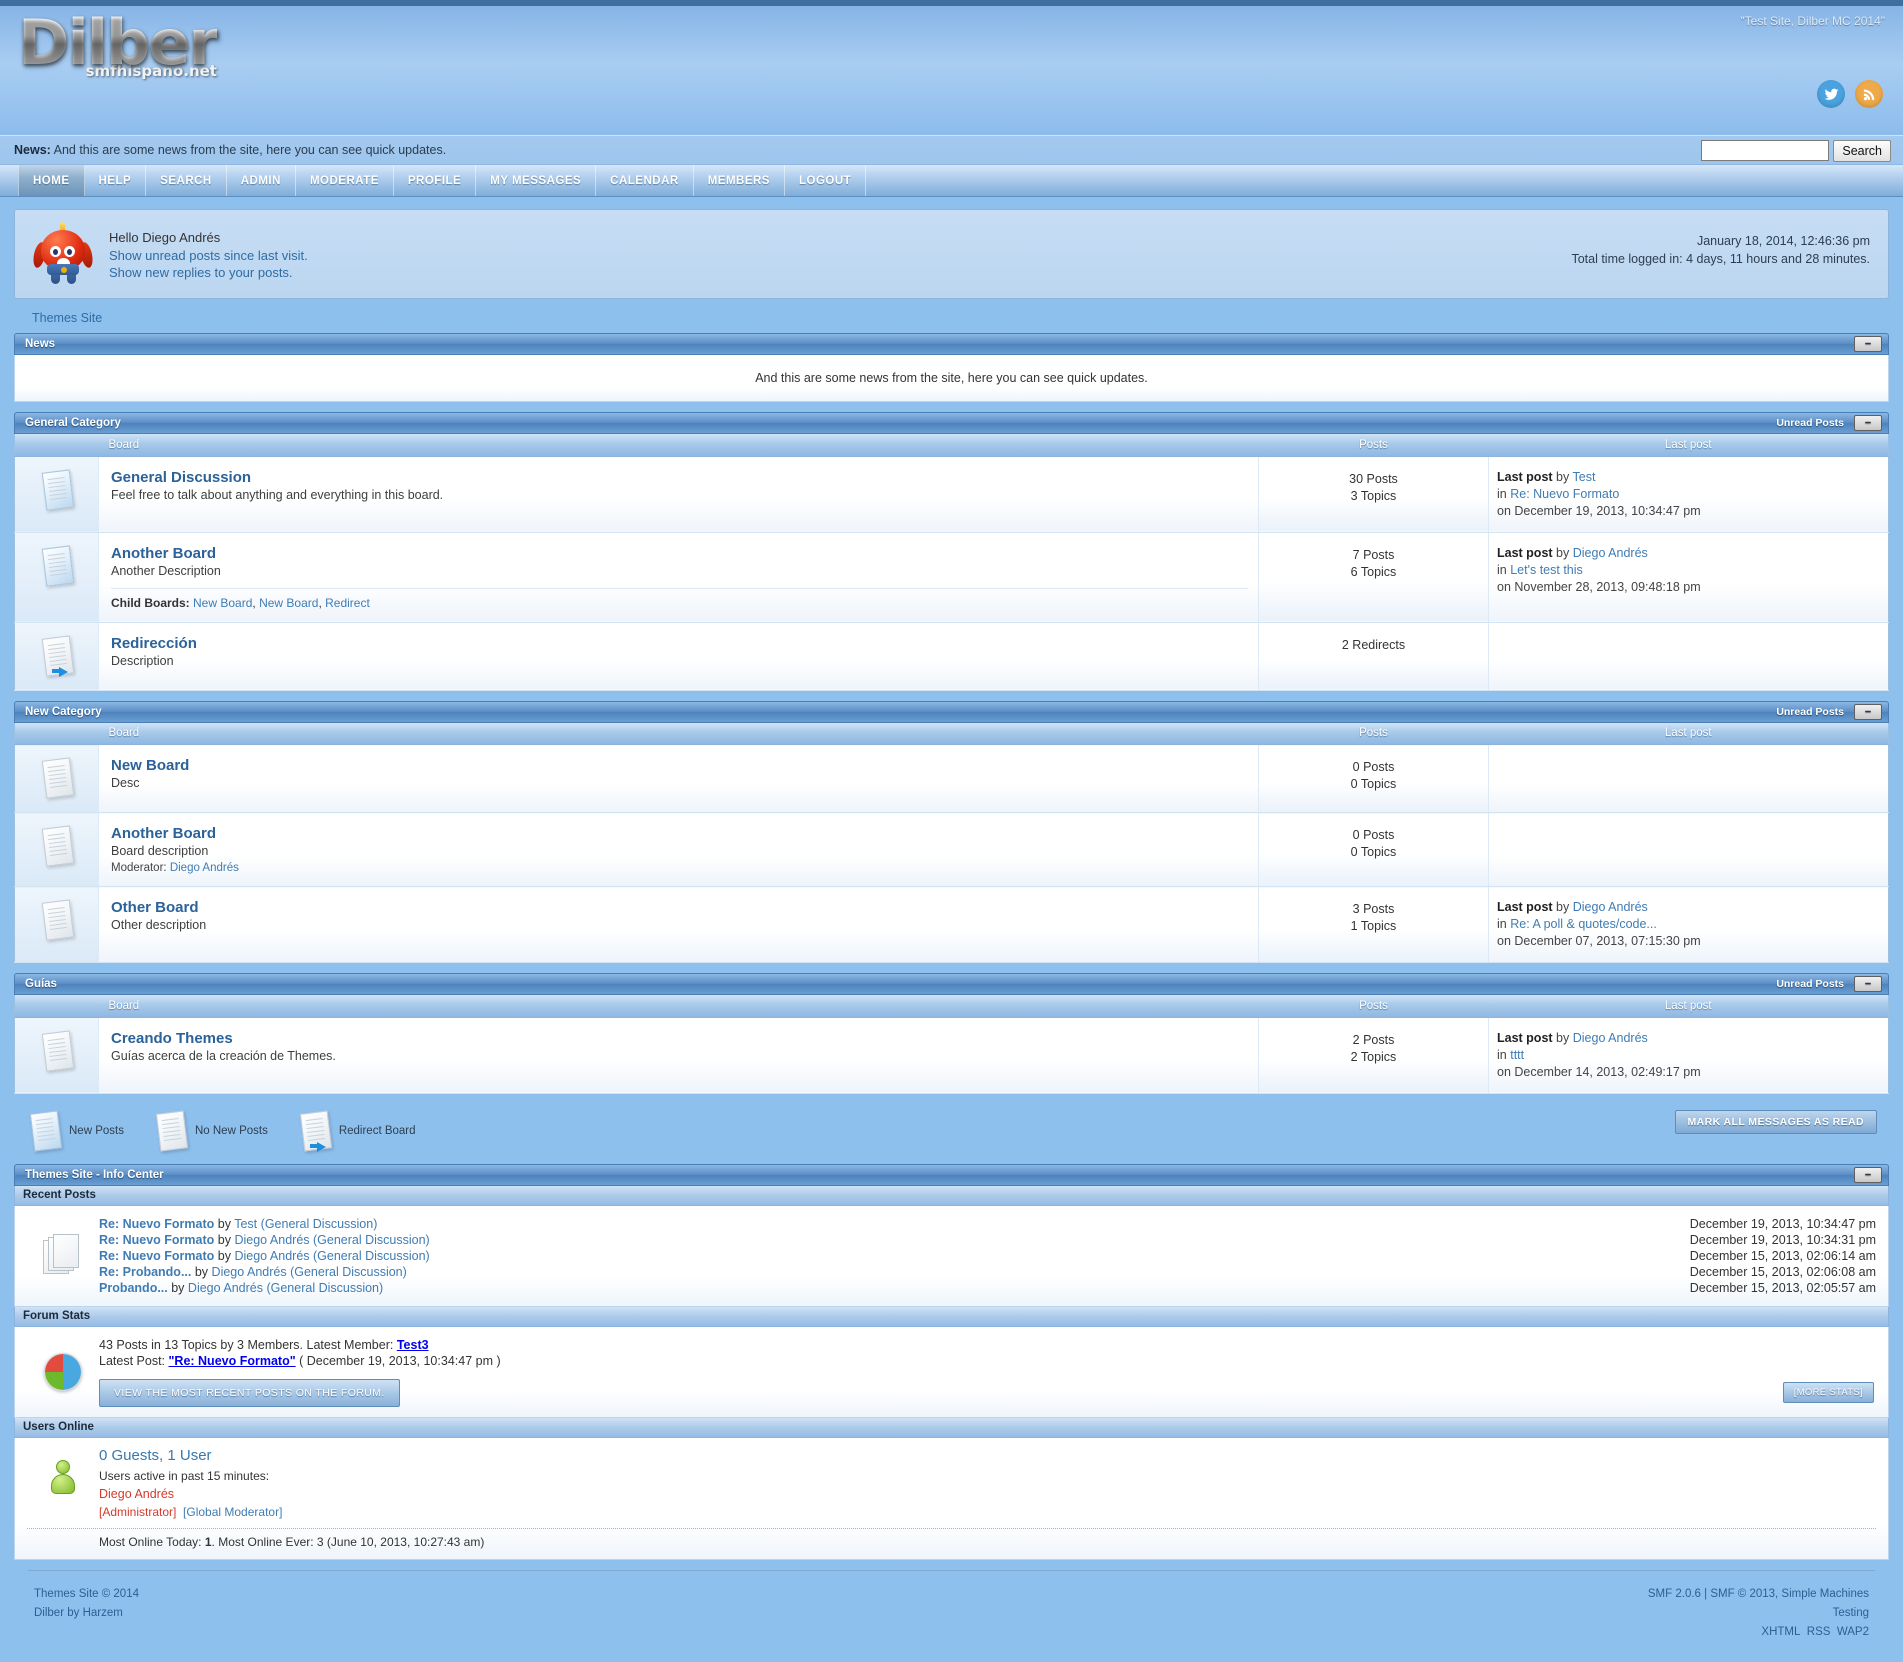 Image resolution: width=1903 pixels, height=1662 pixels. I want to click on board-link: Other Board, so click(679, 907).